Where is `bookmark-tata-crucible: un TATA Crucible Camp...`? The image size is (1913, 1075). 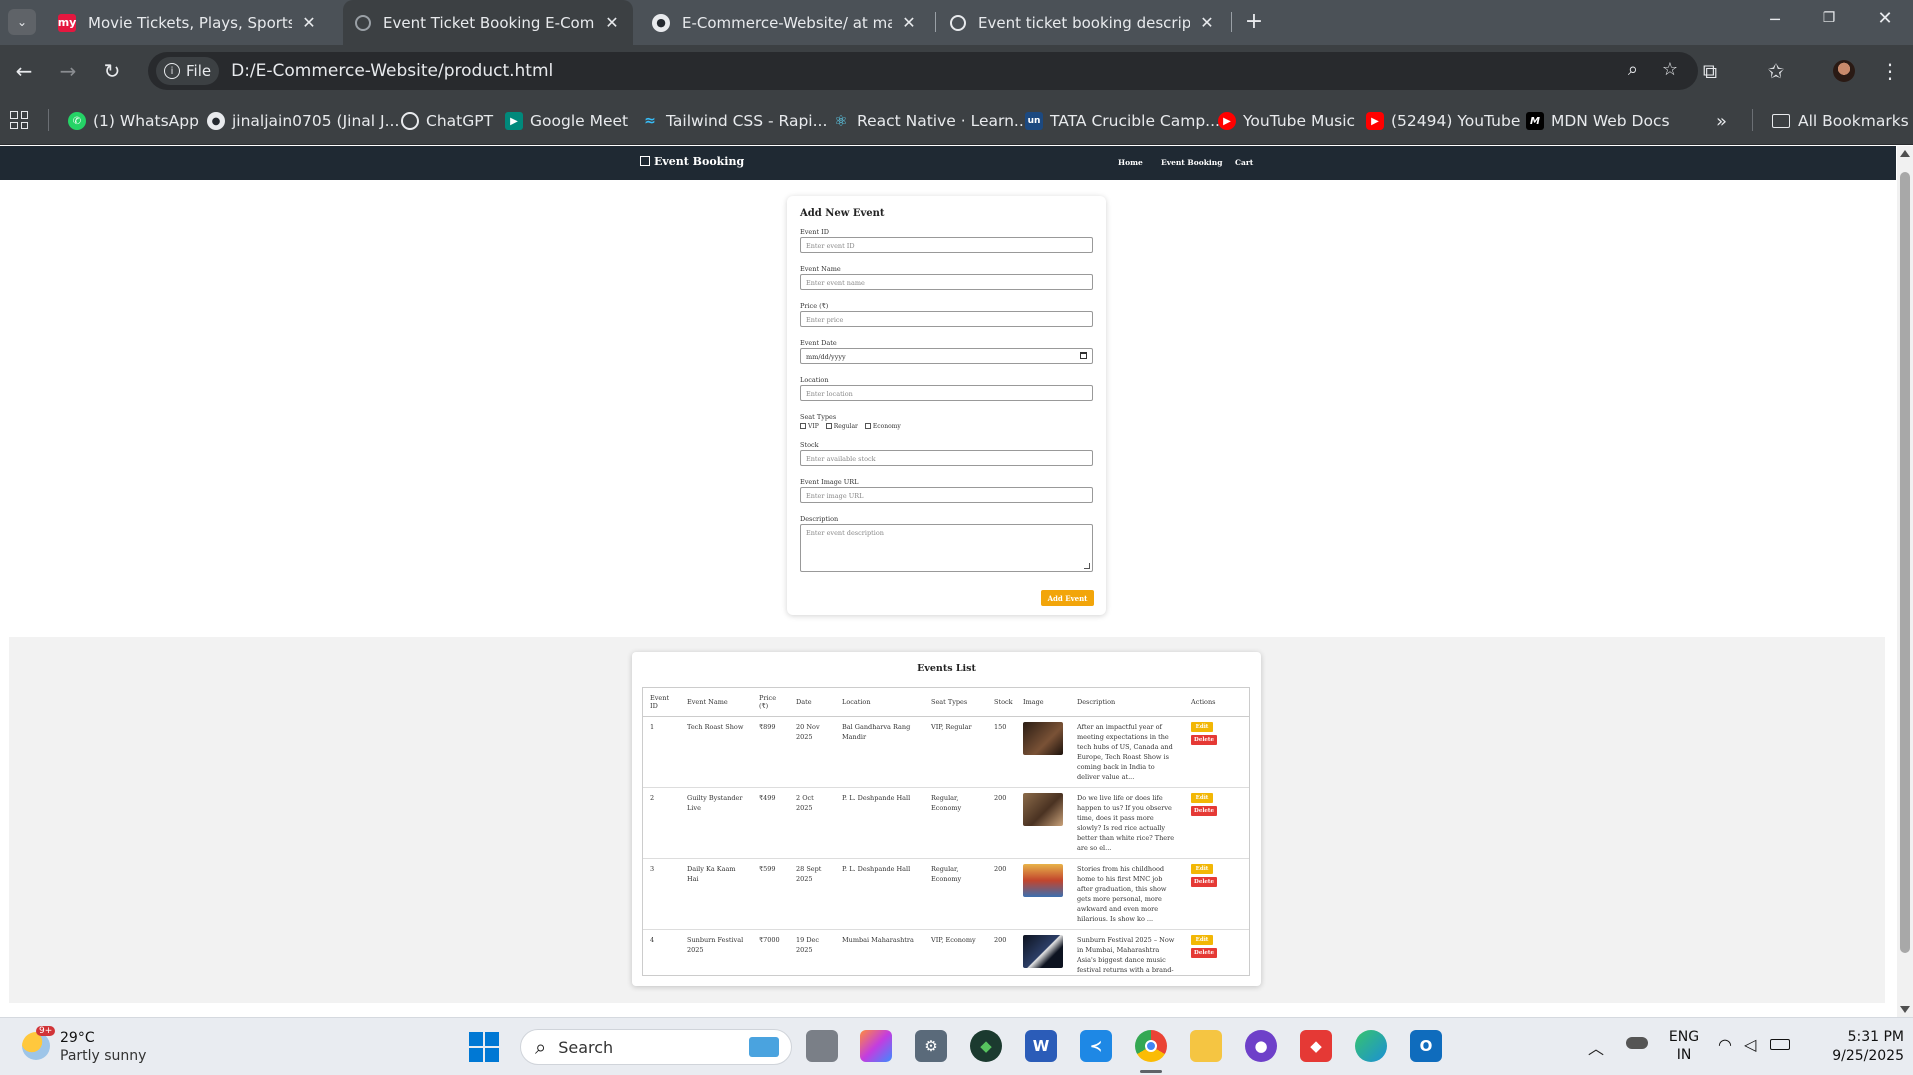 bookmark-tata-crucible: un TATA Crucible Camp... is located at coordinates (1122, 121).